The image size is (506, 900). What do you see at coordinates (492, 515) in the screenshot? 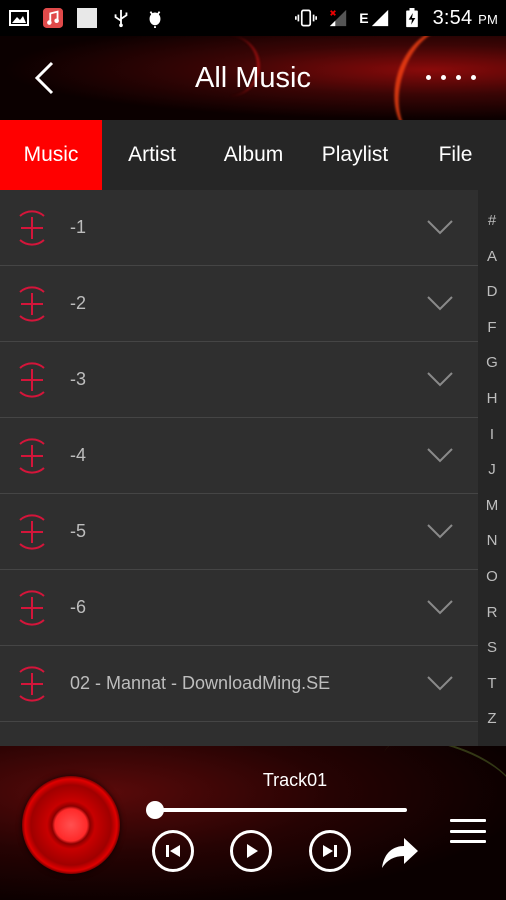
I see `index-letter: M` at bounding box center [492, 515].